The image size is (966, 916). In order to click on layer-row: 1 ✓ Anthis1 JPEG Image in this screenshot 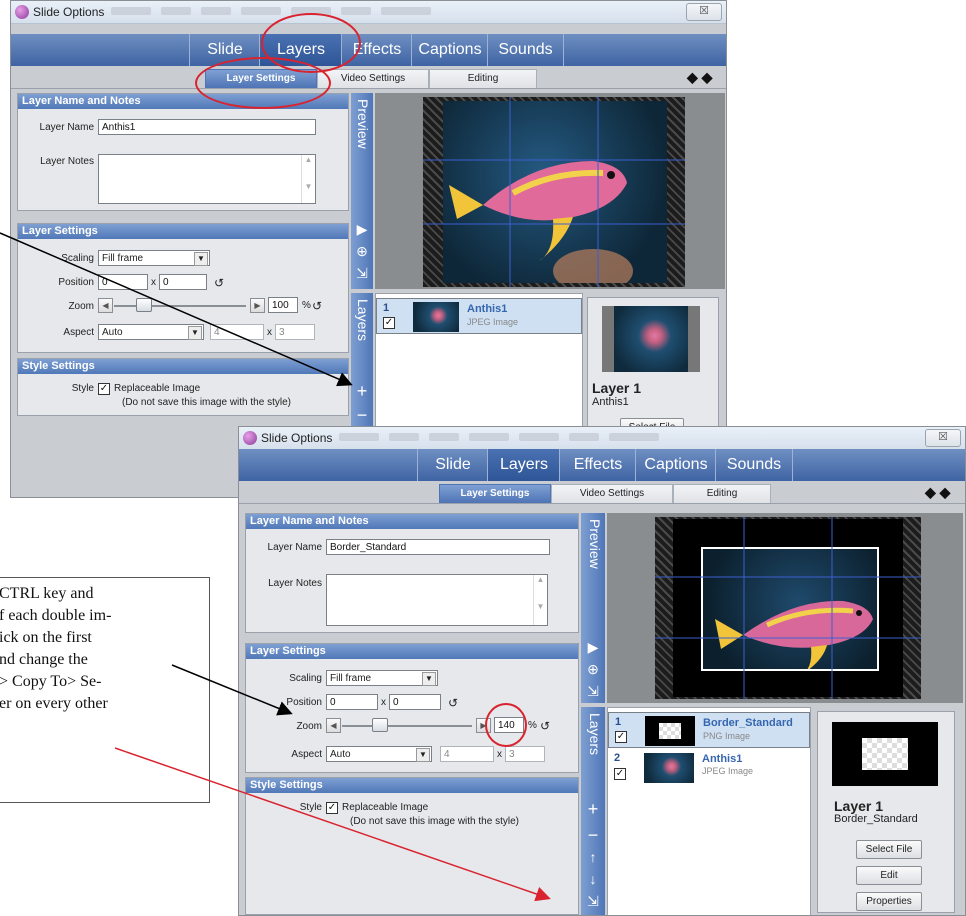, I will do `click(479, 316)`.